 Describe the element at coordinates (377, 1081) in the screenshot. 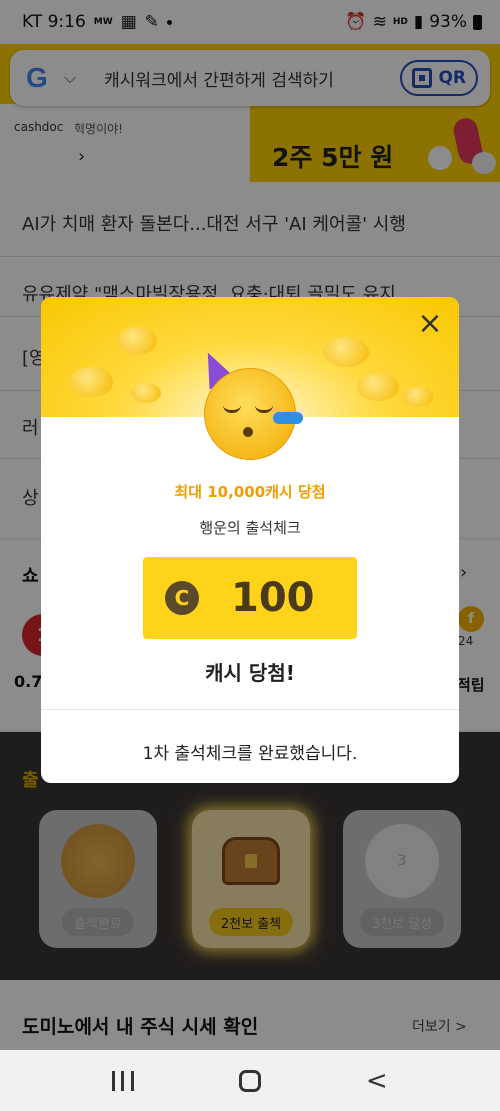

I see `back-icon: <` at that location.